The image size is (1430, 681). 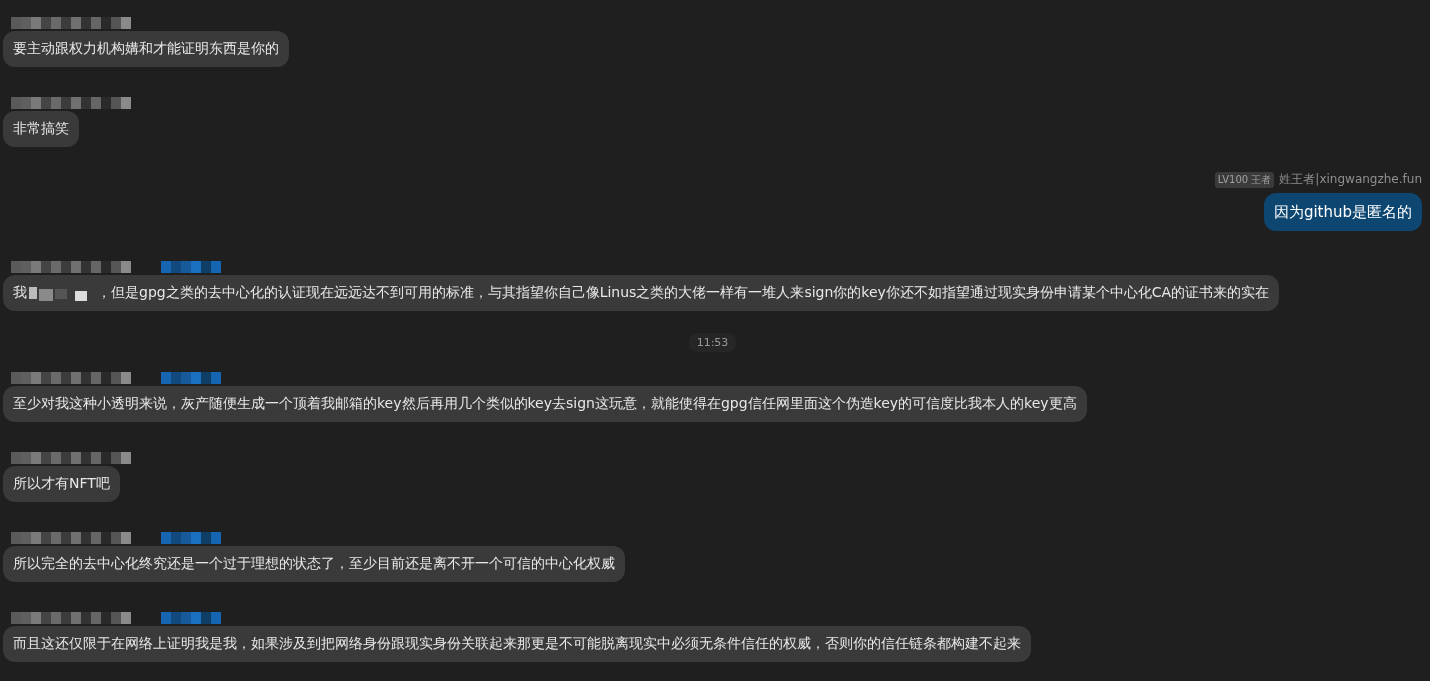 What do you see at coordinates (545, 404) in the screenshot?
I see `message-bubble: 至少对我这种小透明来说，灰产随便生成一个顶着我邮箱的key然后再用几个类似的key去sign这玩意，就能使得在gpg信任网里面这个伪造key的可信度比我本人的key更高` at bounding box center [545, 404].